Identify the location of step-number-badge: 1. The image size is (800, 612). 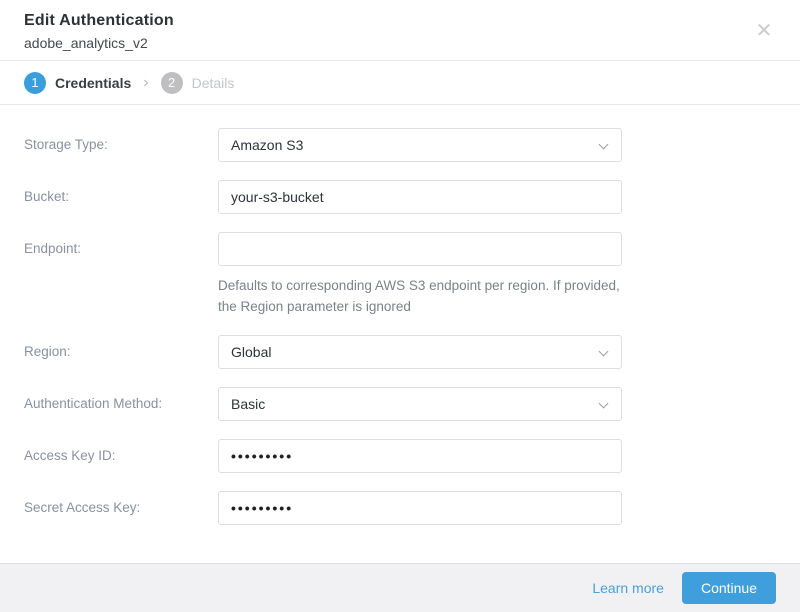
(35, 82).